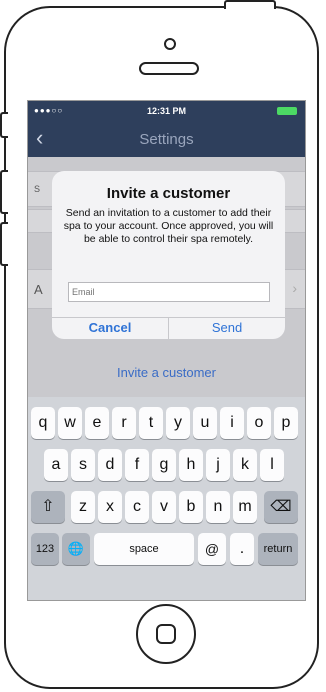 The height and width of the screenshot is (692, 326). What do you see at coordinates (169, 68) in the screenshot?
I see `earpiece-speaker` at bounding box center [169, 68].